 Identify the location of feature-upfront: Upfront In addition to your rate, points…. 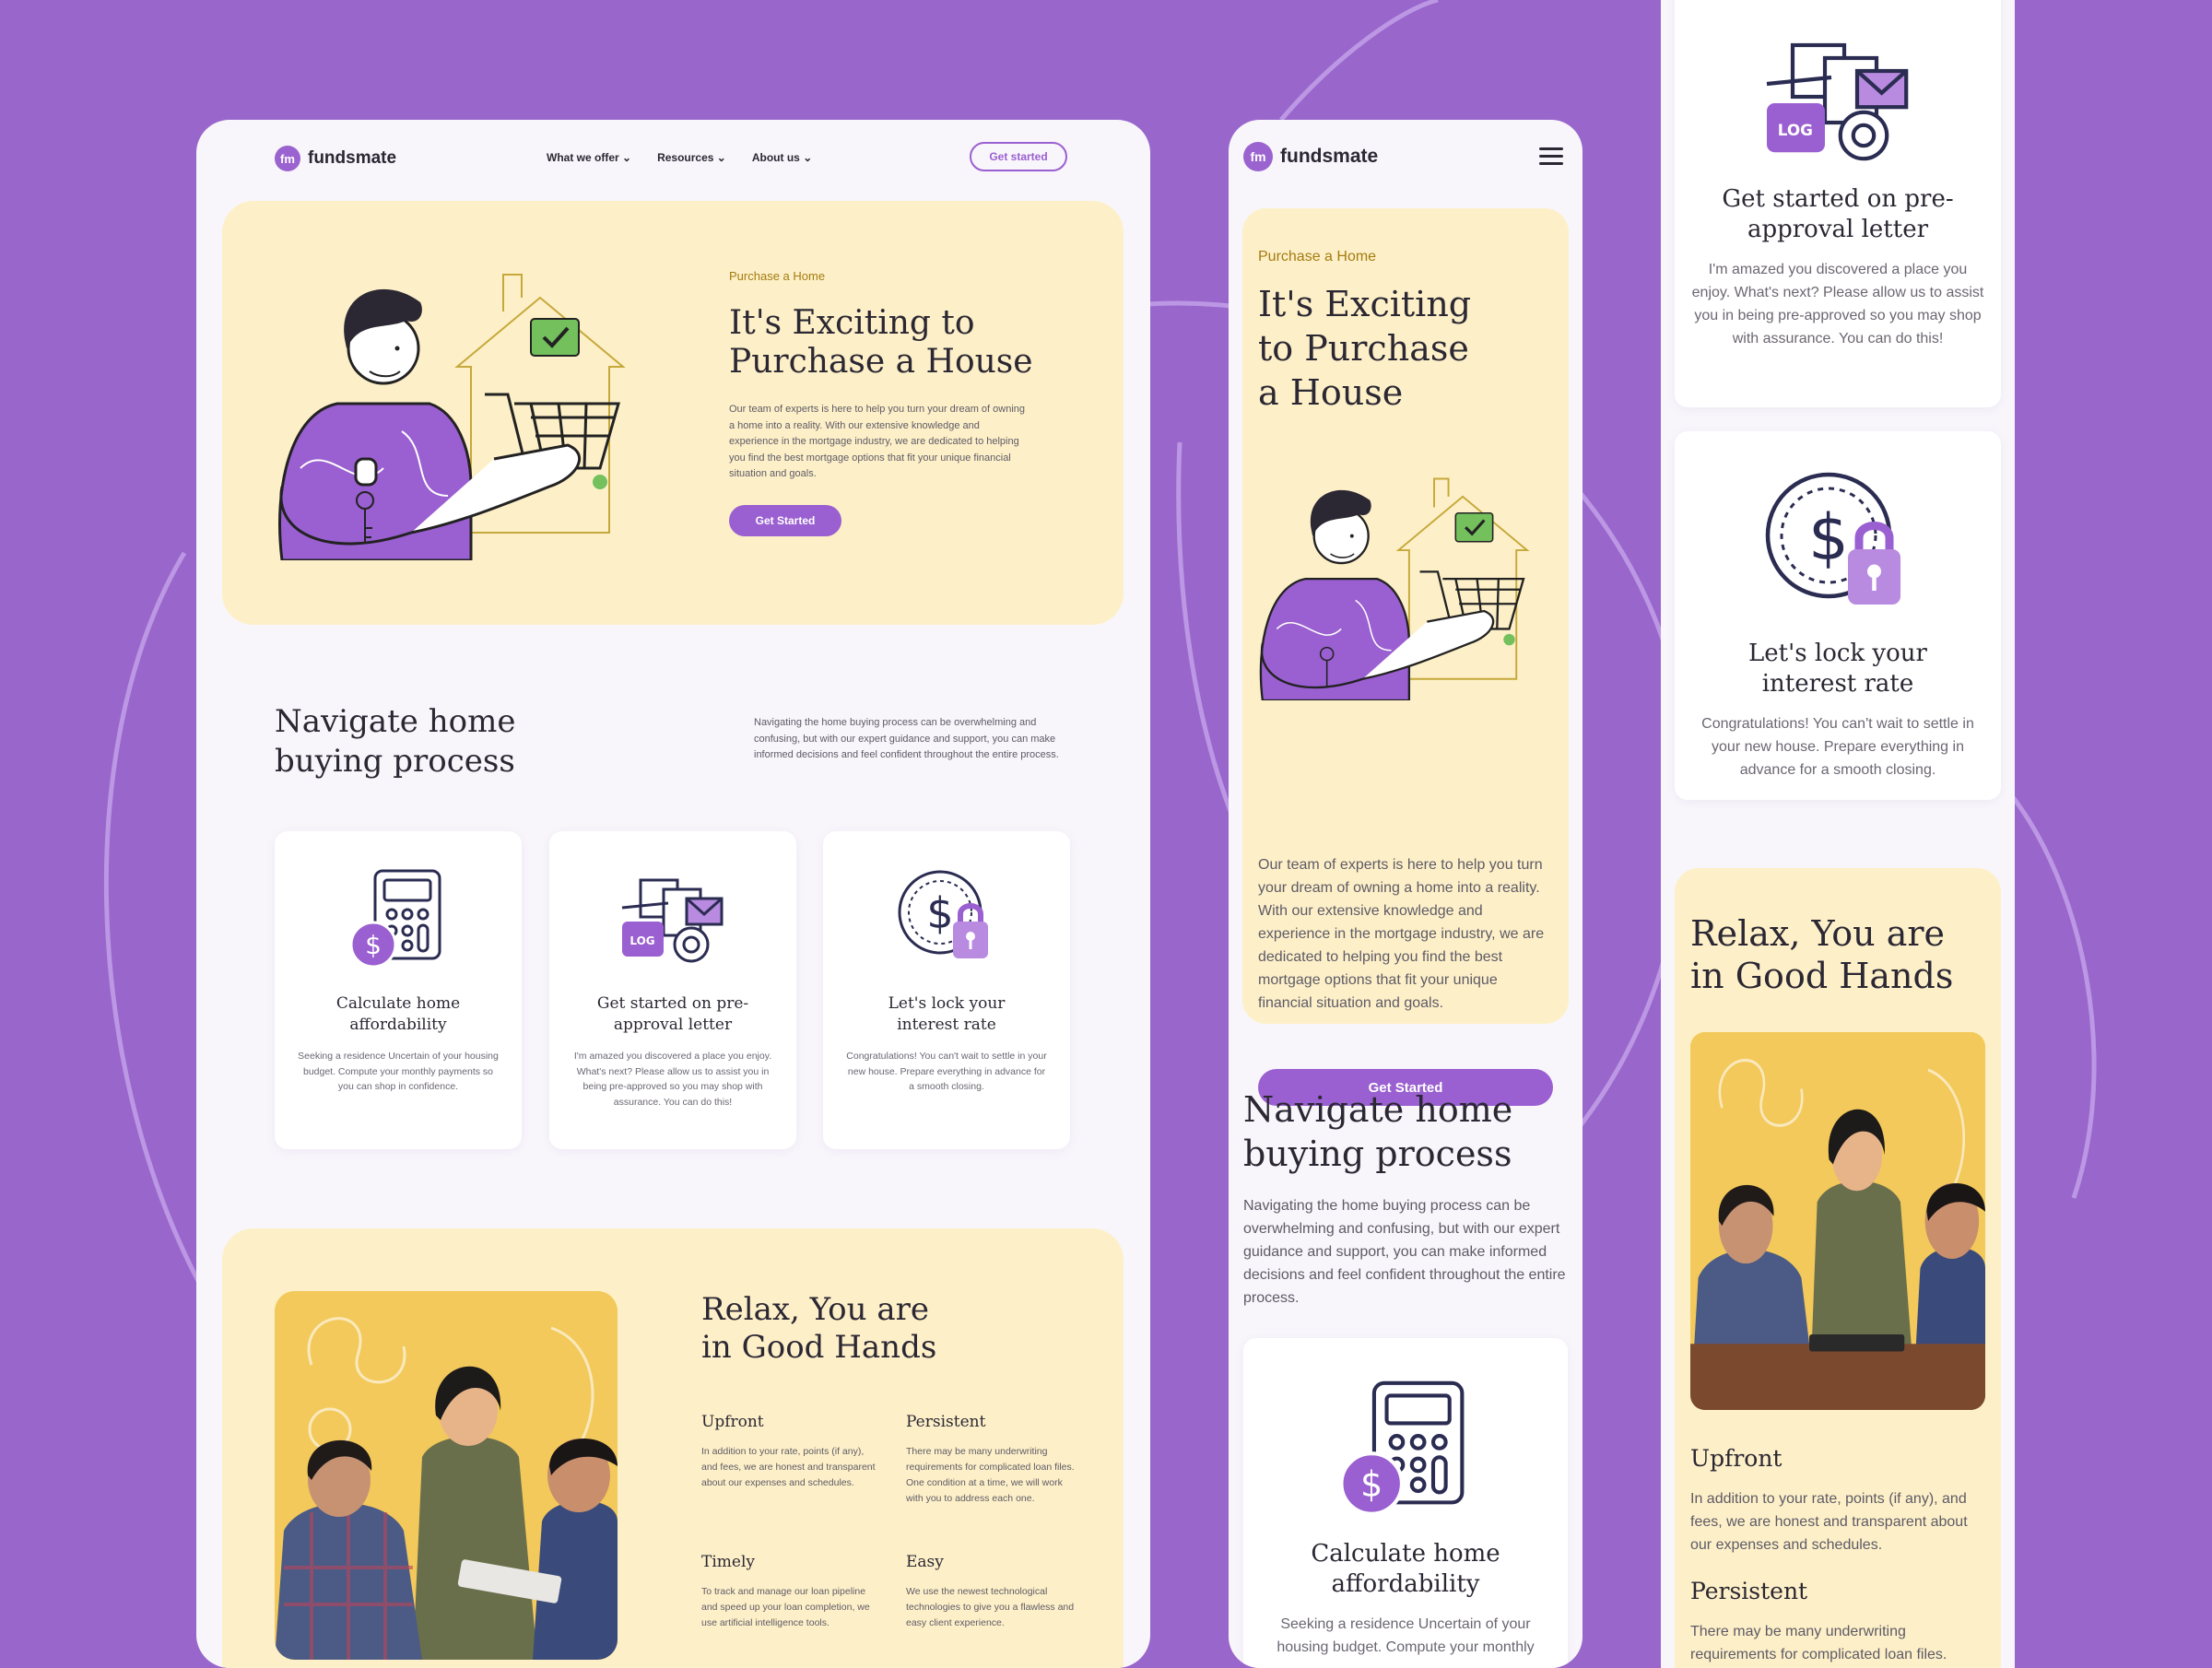
(789, 1452).